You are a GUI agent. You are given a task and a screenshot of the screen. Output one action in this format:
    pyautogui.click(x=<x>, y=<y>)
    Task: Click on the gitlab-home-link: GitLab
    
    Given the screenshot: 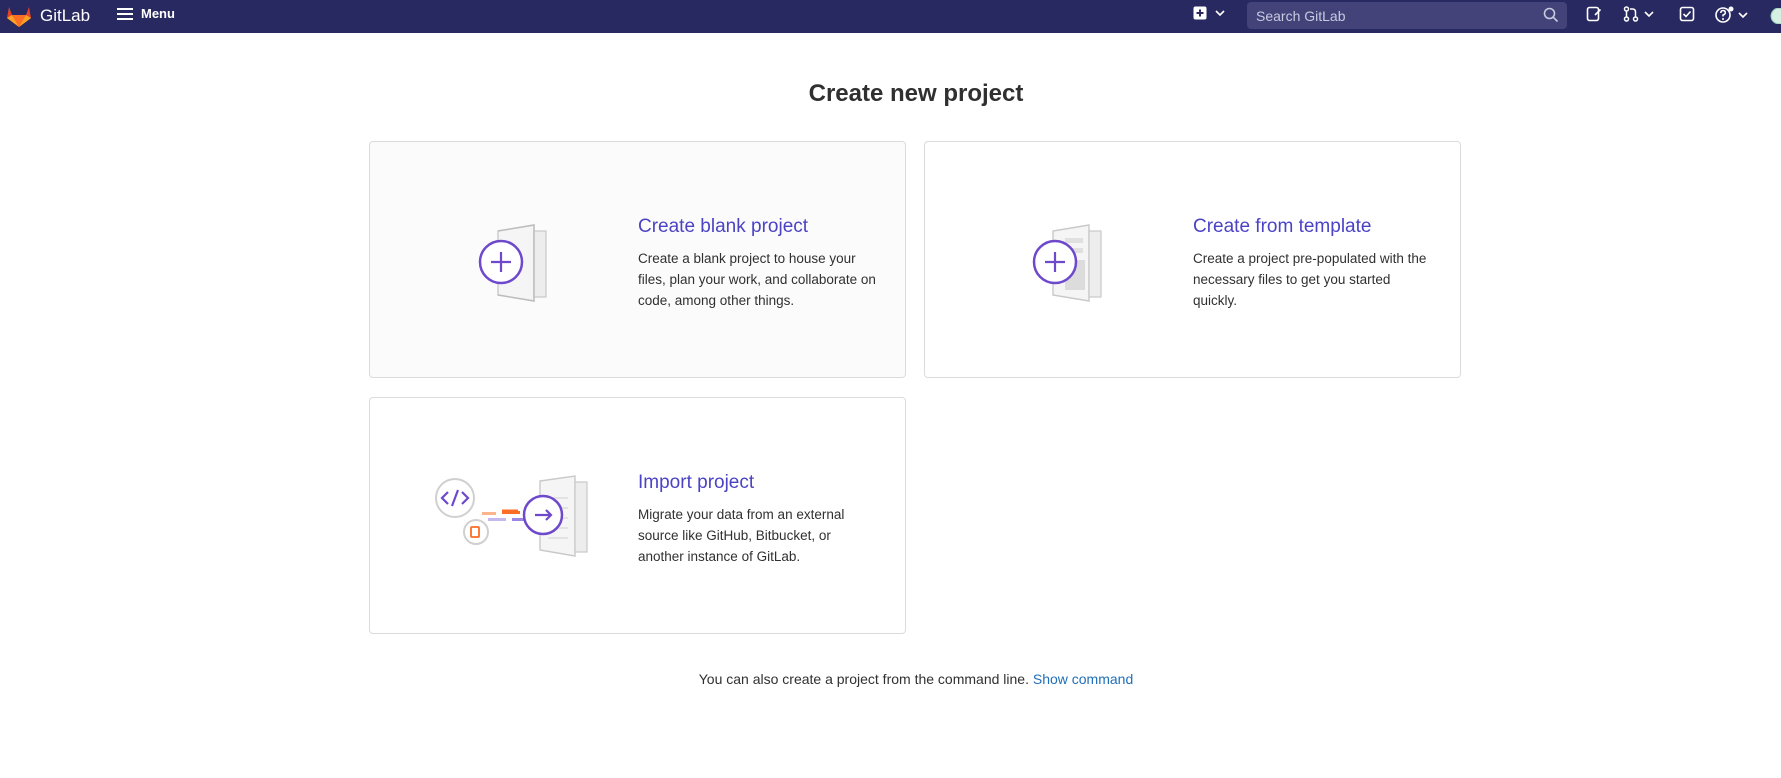 What is the action you would take?
    pyautogui.click(x=48, y=16)
    